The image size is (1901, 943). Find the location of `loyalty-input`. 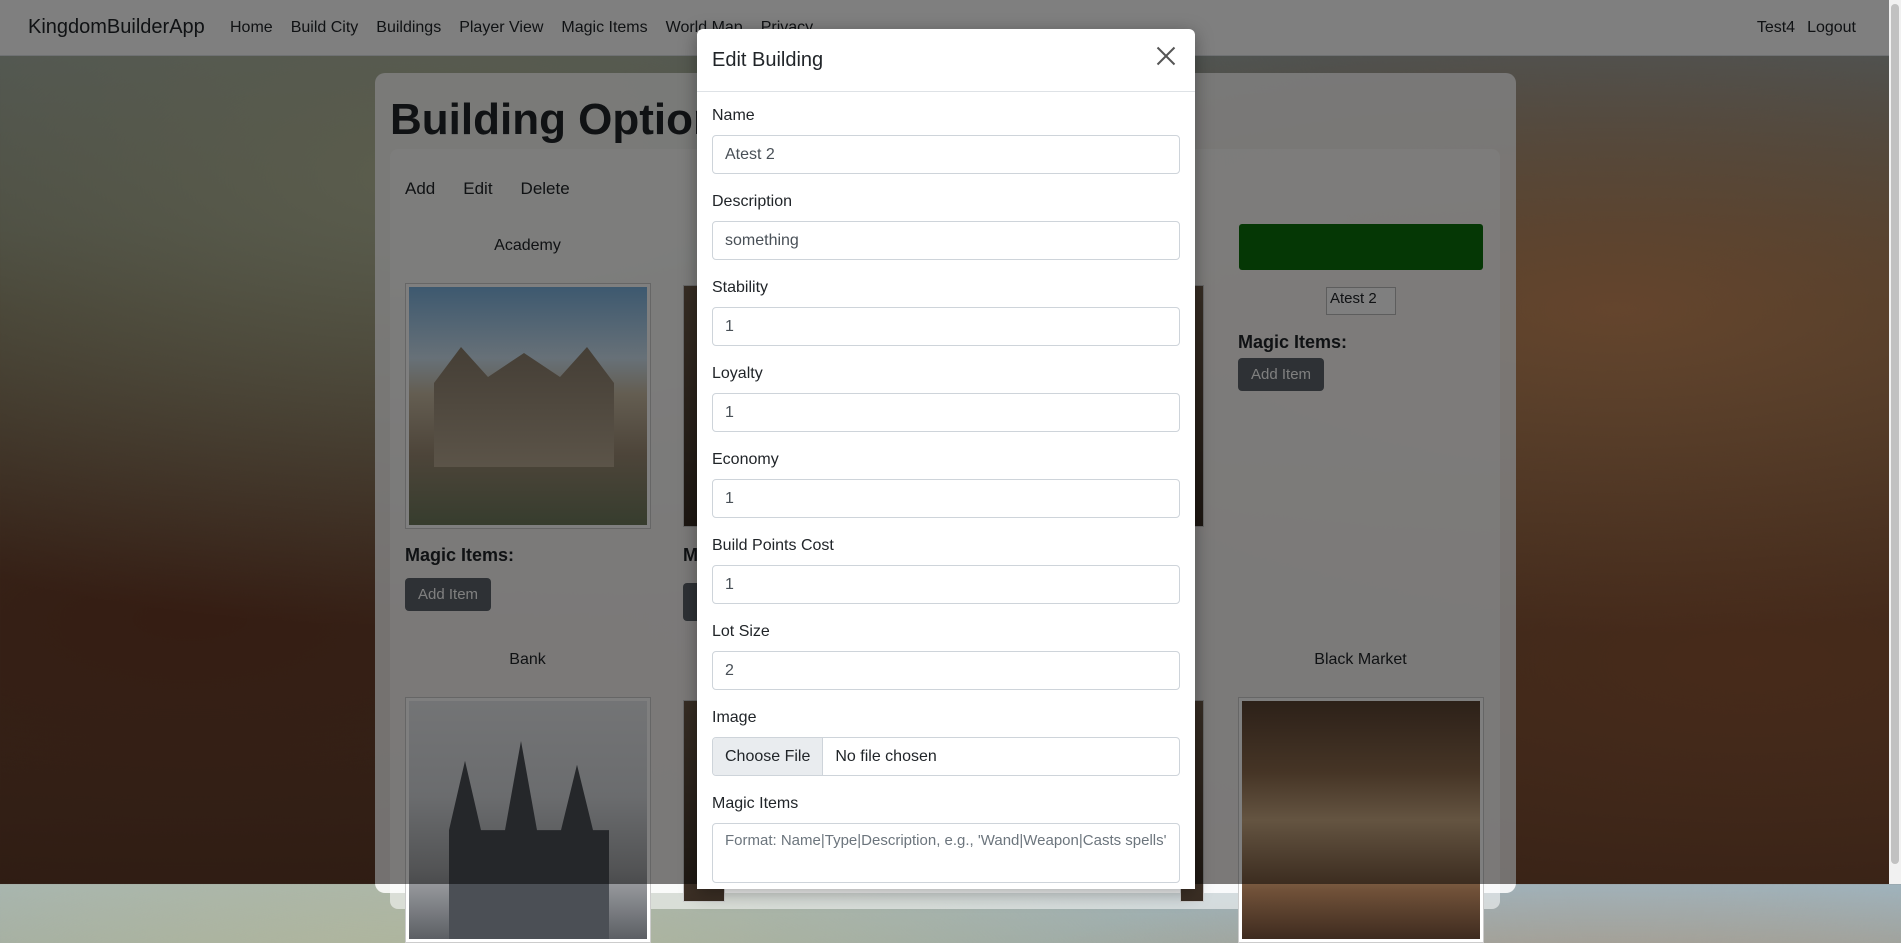

loyalty-input is located at coordinates (946, 412).